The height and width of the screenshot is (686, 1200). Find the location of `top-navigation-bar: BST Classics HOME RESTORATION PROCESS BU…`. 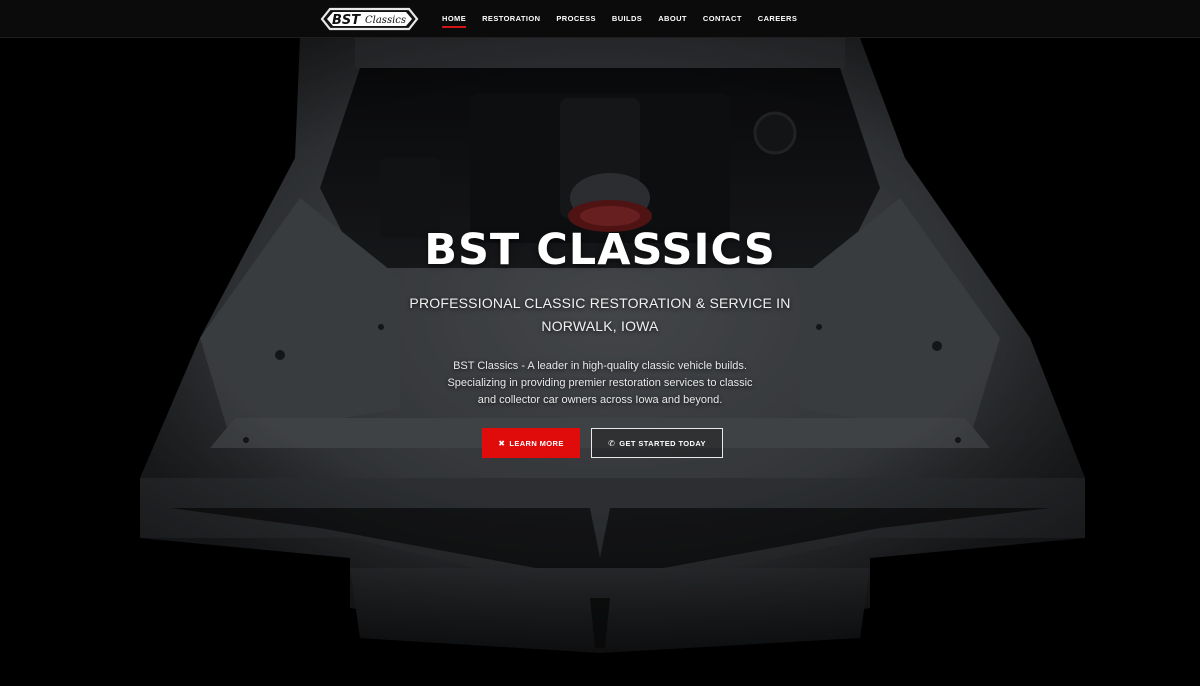

top-navigation-bar: BST Classics HOME RESTORATION PROCESS BU… is located at coordinates (600, 19).